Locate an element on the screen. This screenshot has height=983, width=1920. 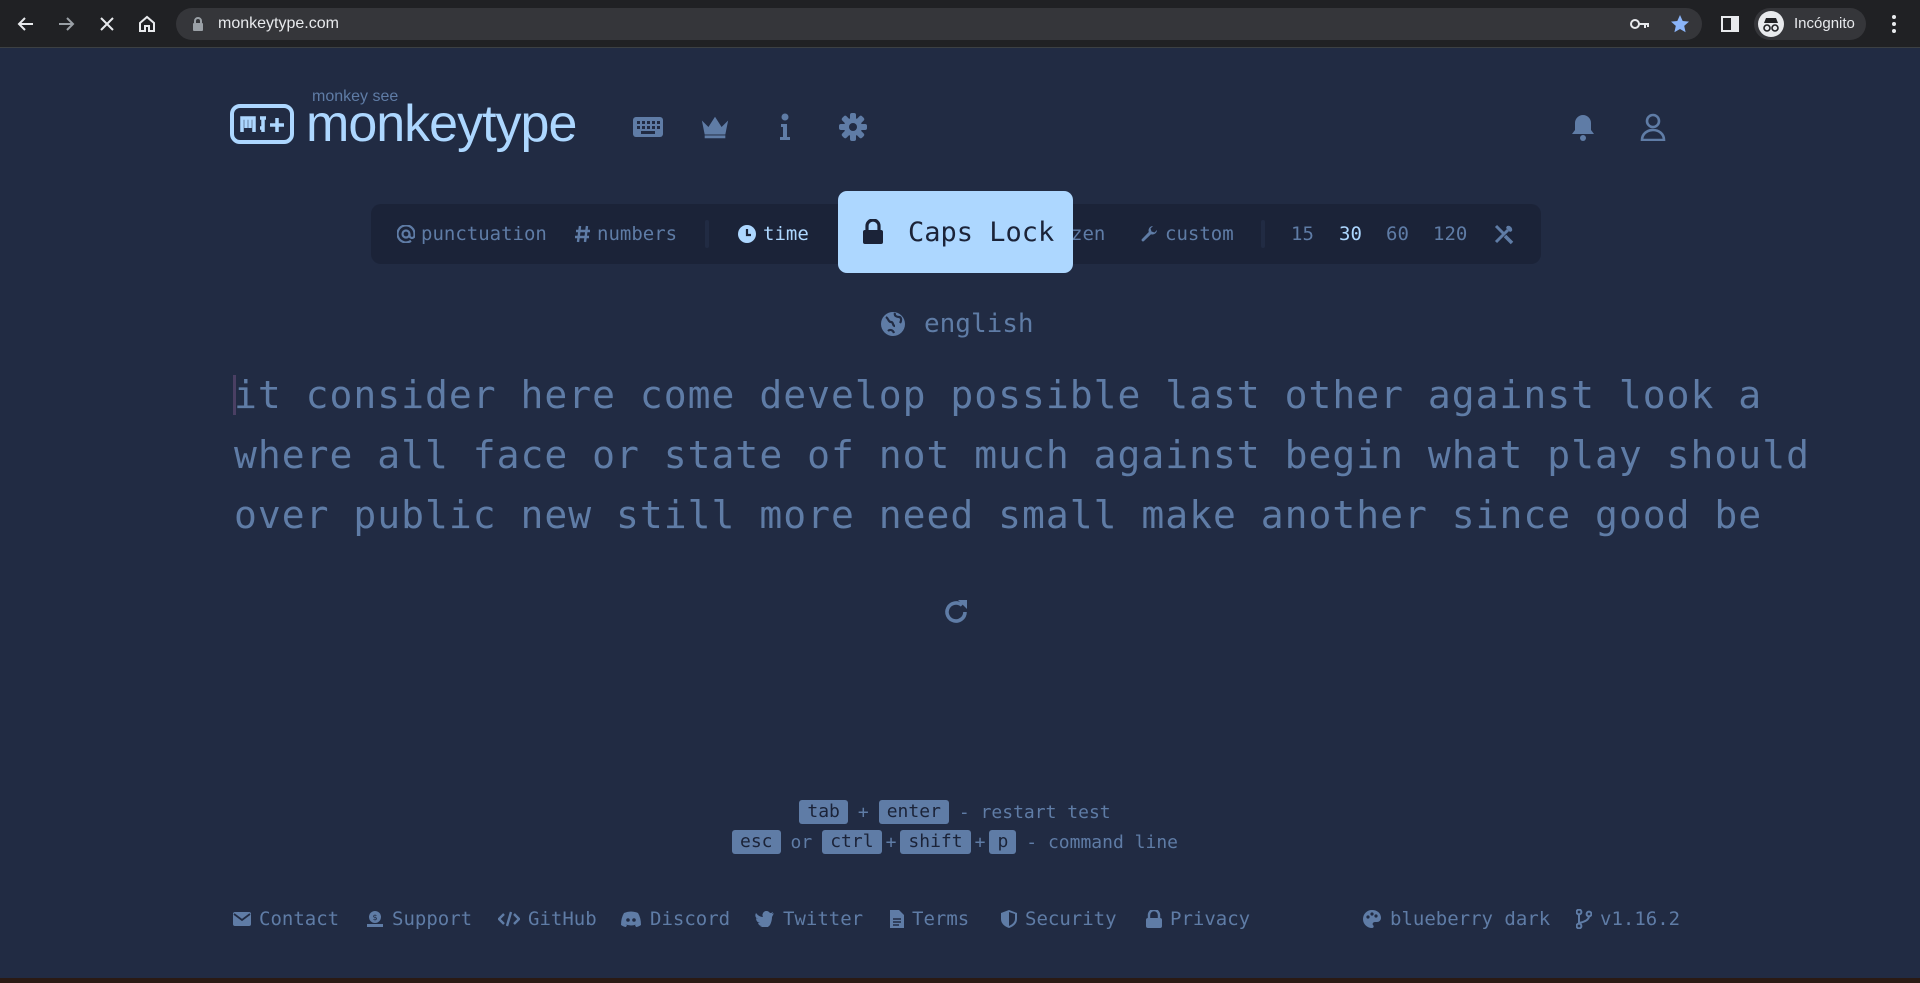
clock-icon is located at coordinates (747, 234).